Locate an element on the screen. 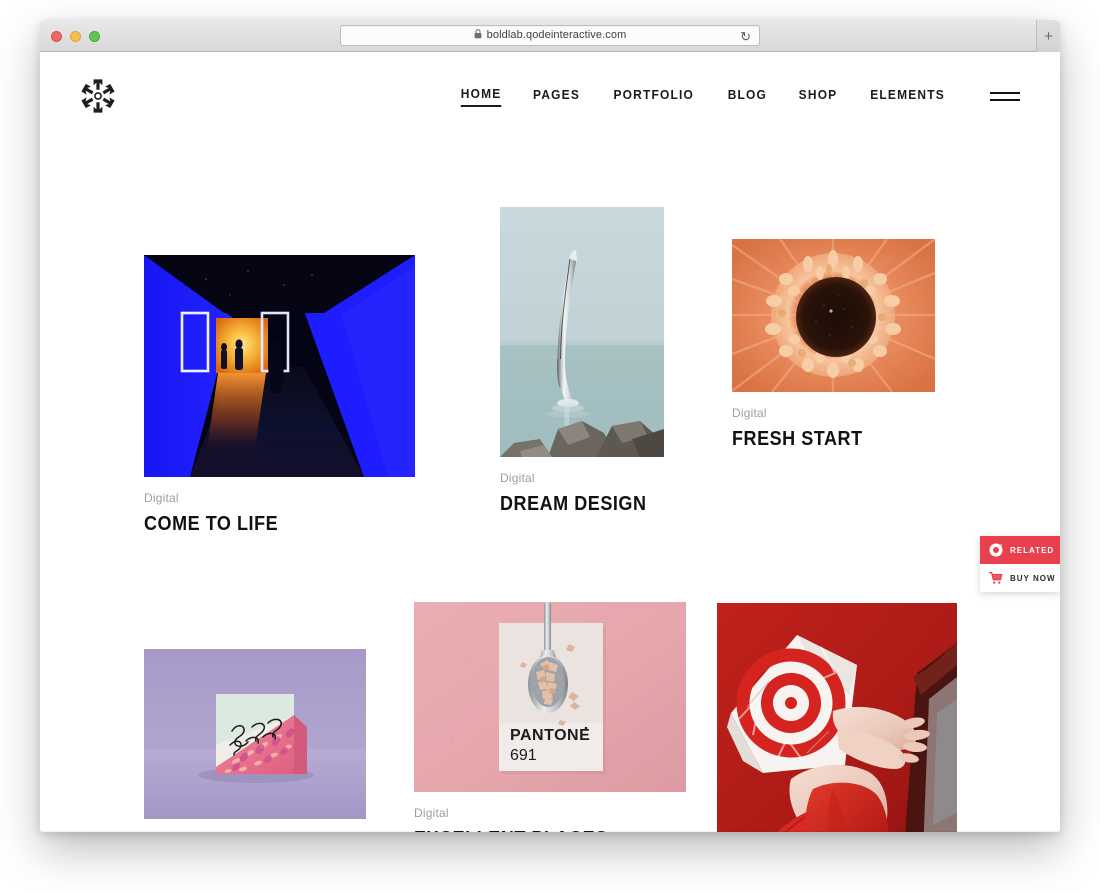 This screenshot has height=894, width=1100. buy-now-label: BUY NOW is located at coordinates (1033, 578).